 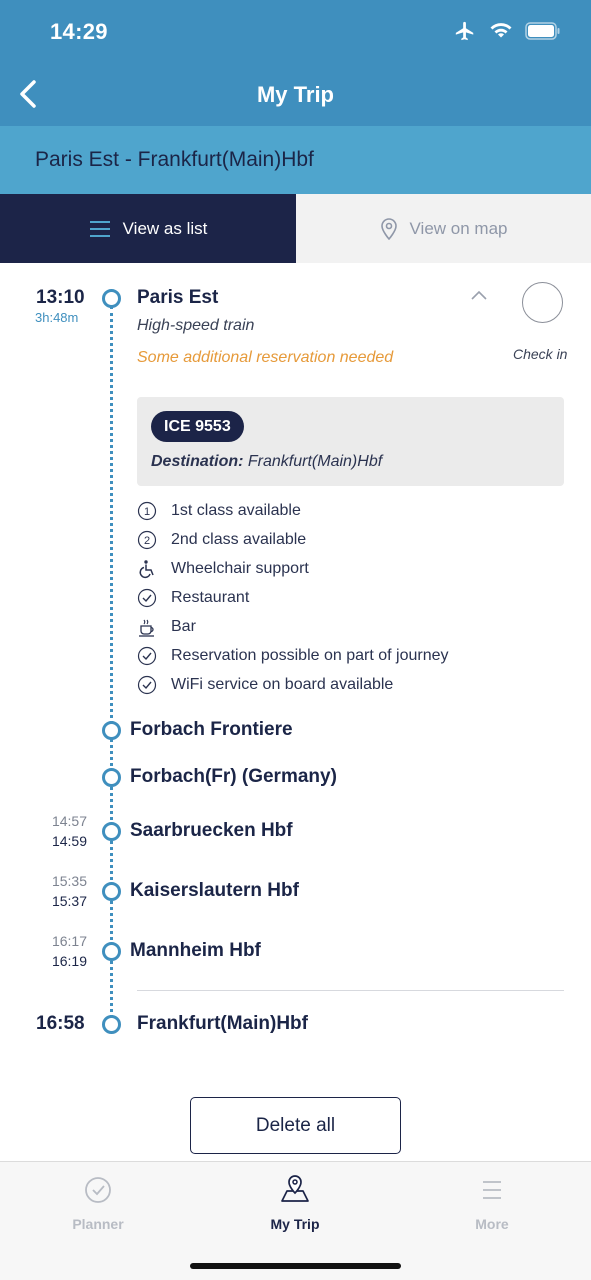 I want to click on feature-item: Bar, so click(x=166, y=627).